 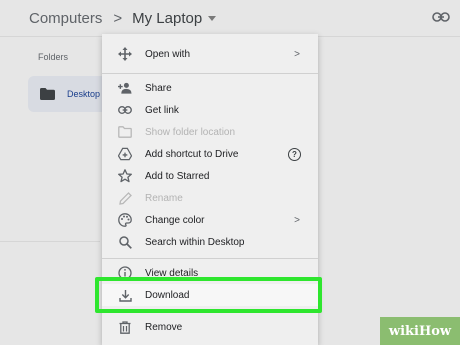 I want to click on menu-item-remove: Remove, so click(x=210, y=327).